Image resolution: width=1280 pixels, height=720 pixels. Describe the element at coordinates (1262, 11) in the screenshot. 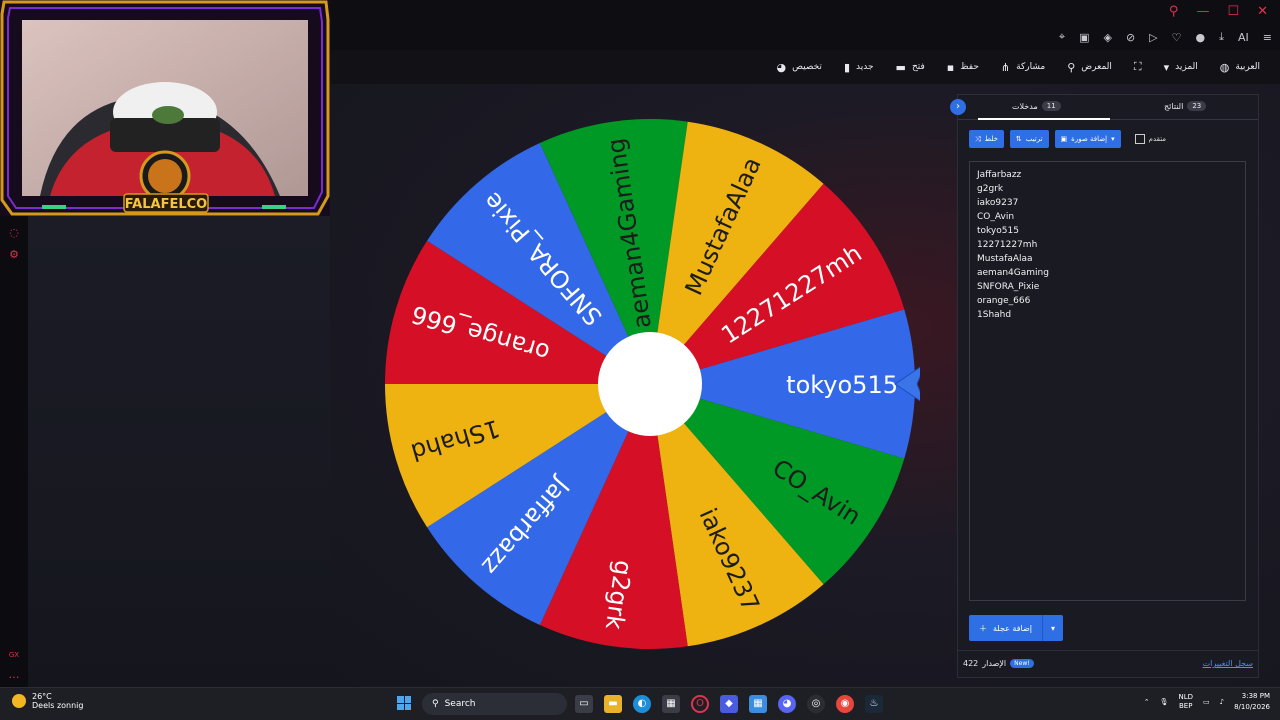

I see `close-icon: ✕` at that location.